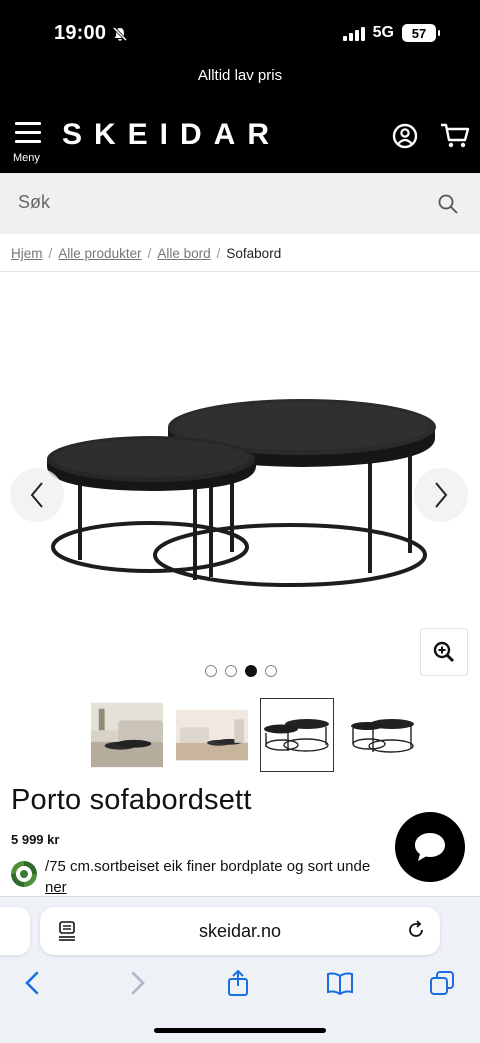  I want to click on menu-label: Meny, so click(26, 158).